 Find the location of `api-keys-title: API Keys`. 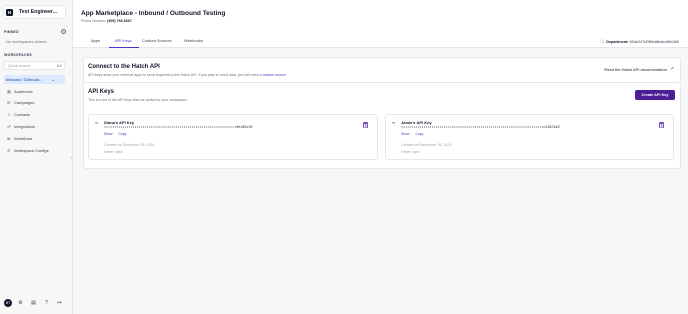

api-keys-title: API Keys is located at coordinates (101, 92).